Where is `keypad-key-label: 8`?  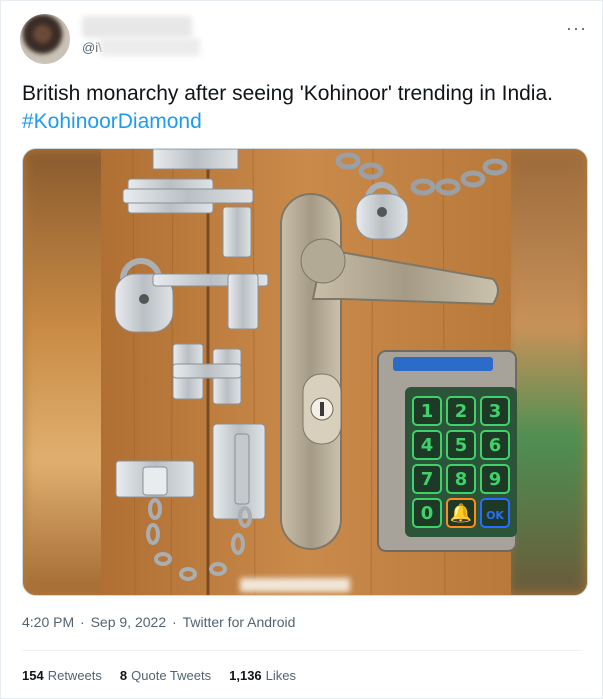
keypad-key-label: 8 is located at coordinates (461, 479).